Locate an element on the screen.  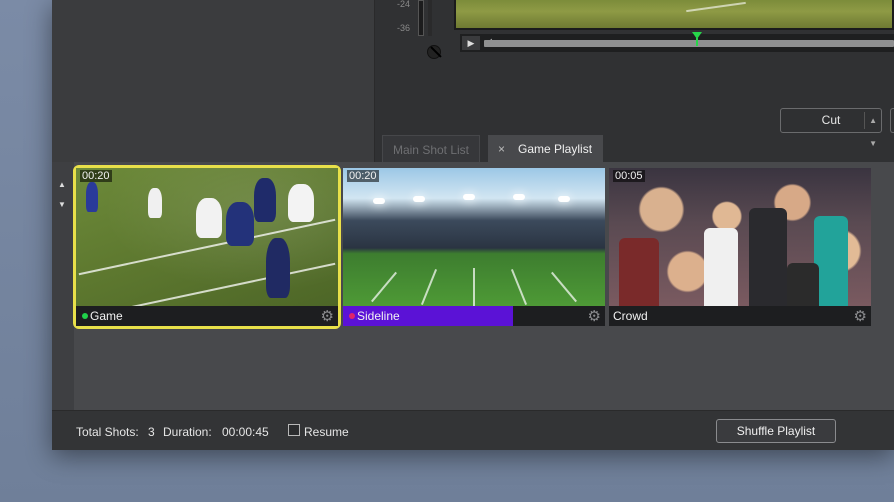
status-dot-cued is located at coordinates (352, 316).